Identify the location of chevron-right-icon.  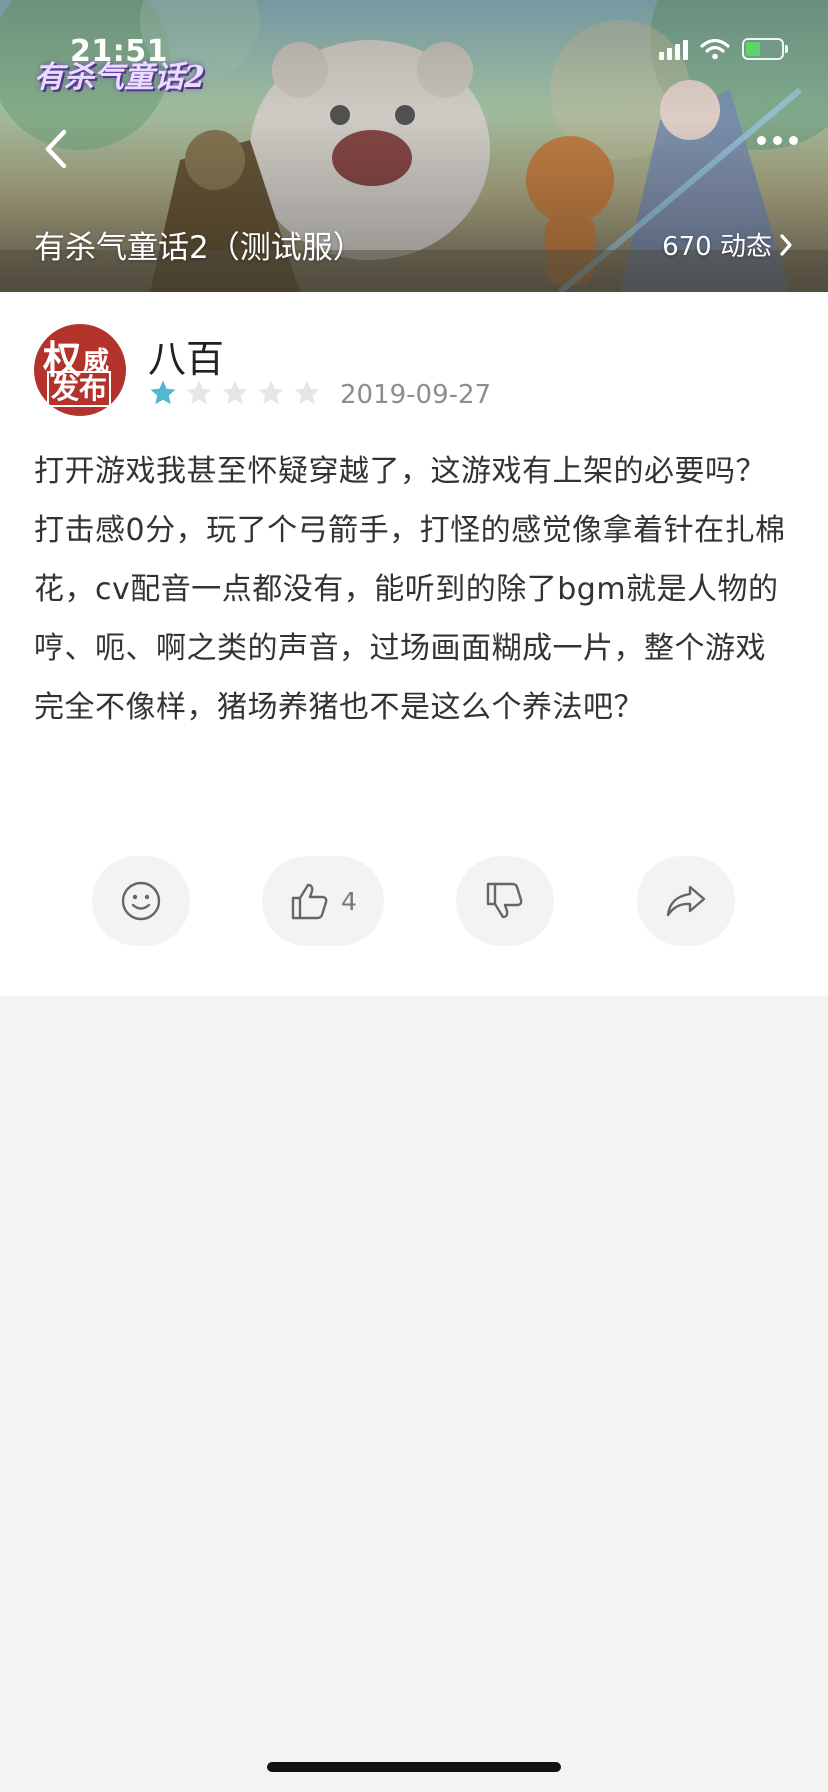
(786, 244).